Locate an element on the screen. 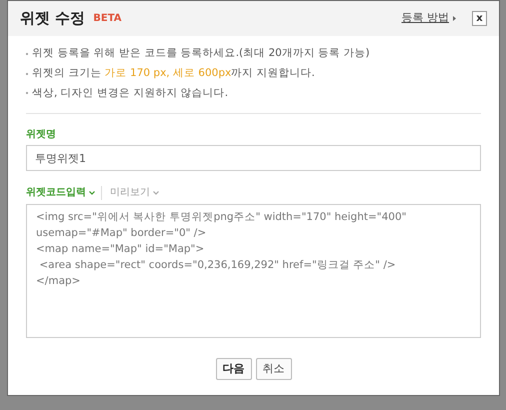 Image resolution: width=506 pixels, height=410 pixels. beta-label: BETA is located at coordinates (107, 19).